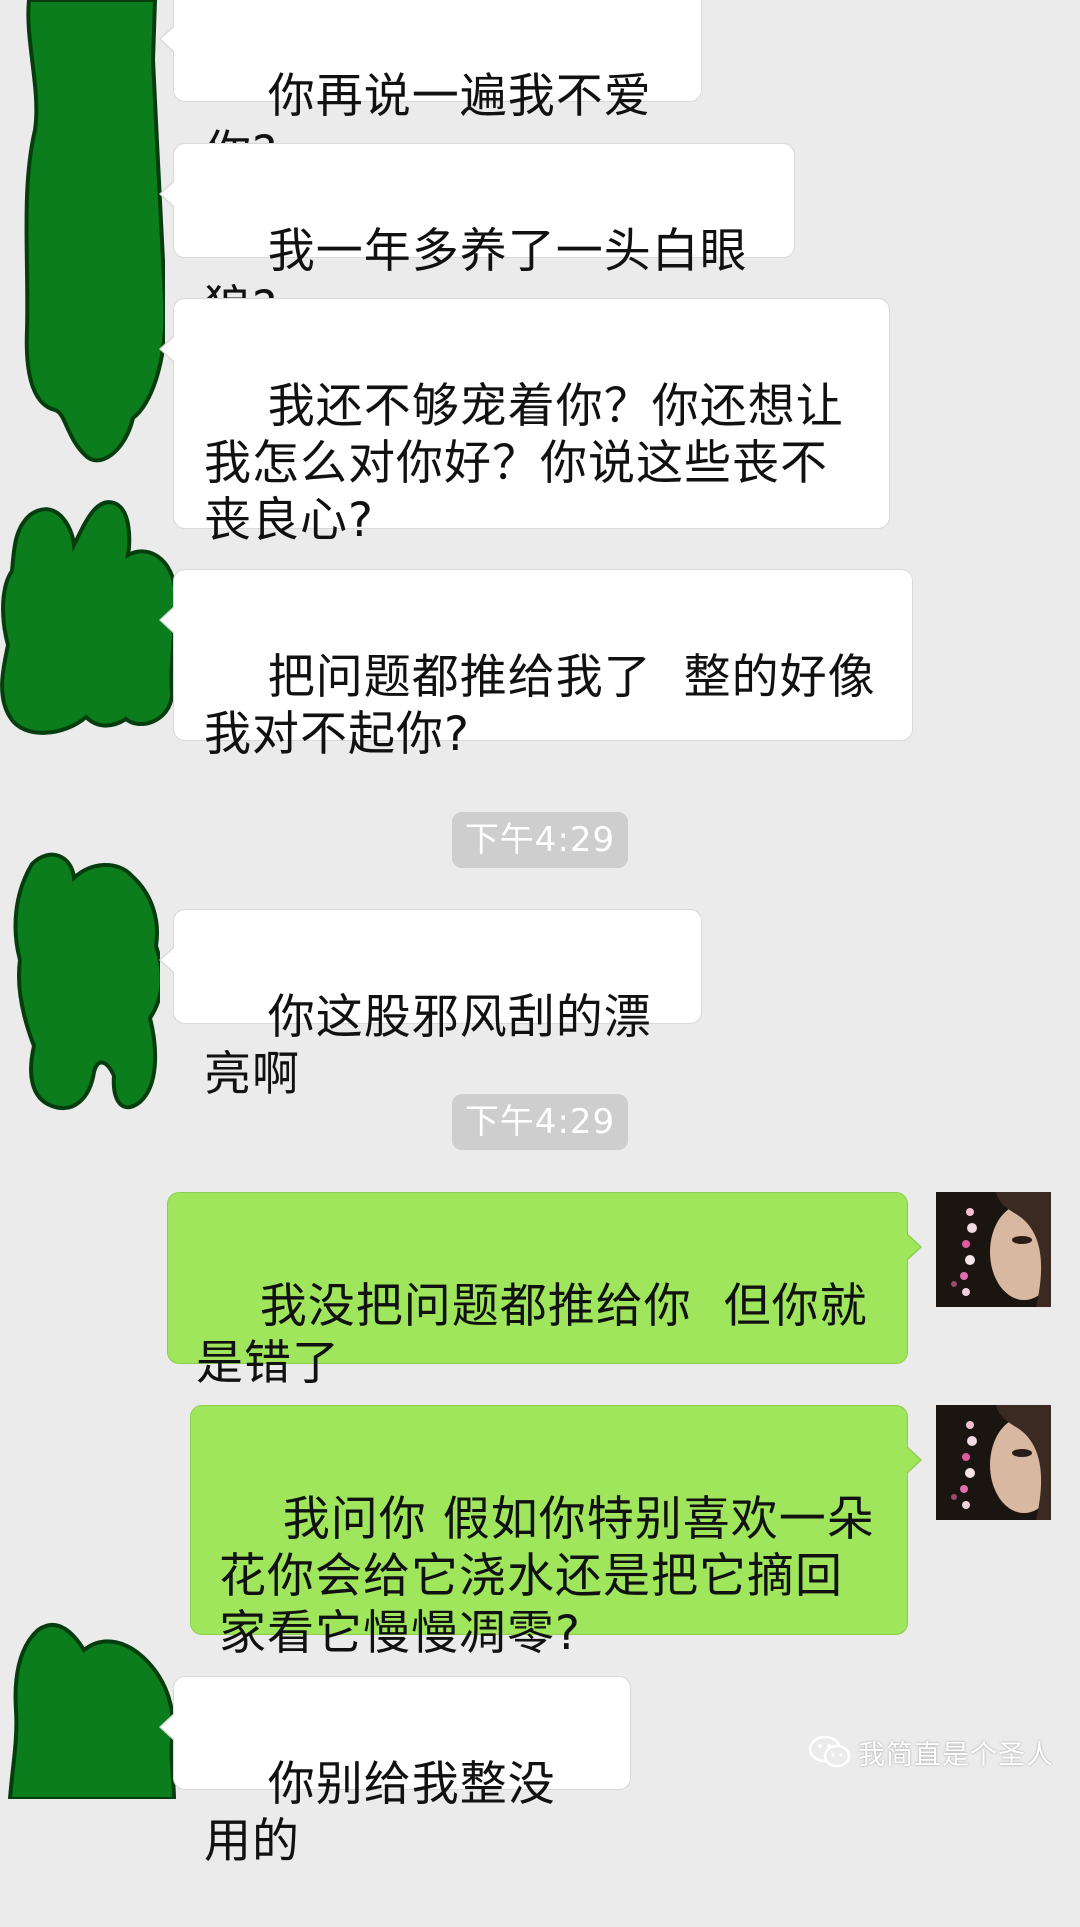  I want to click on watermark: 我简直是个圣人, so click(931, 1752).